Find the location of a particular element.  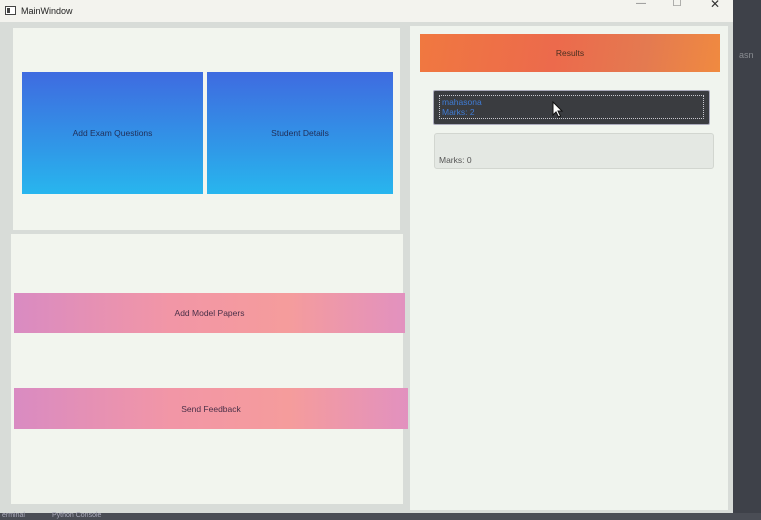

send-feedback-button: Send Feedback is located at coordinates (211, 408).